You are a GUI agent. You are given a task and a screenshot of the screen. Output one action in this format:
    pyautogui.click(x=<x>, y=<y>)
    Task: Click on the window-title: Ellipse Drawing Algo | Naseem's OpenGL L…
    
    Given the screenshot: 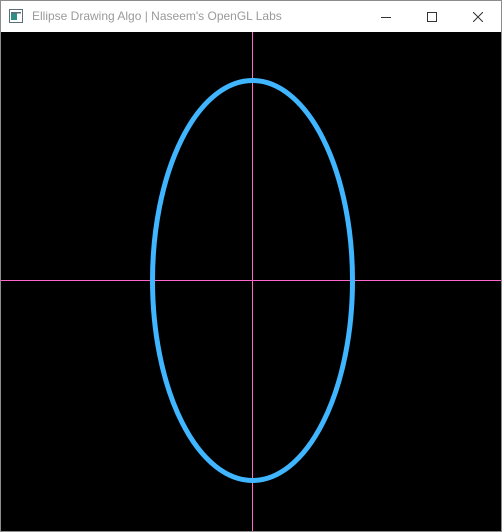 What is the action you would take?
    pyautogui.click(x=157, y=16)
    